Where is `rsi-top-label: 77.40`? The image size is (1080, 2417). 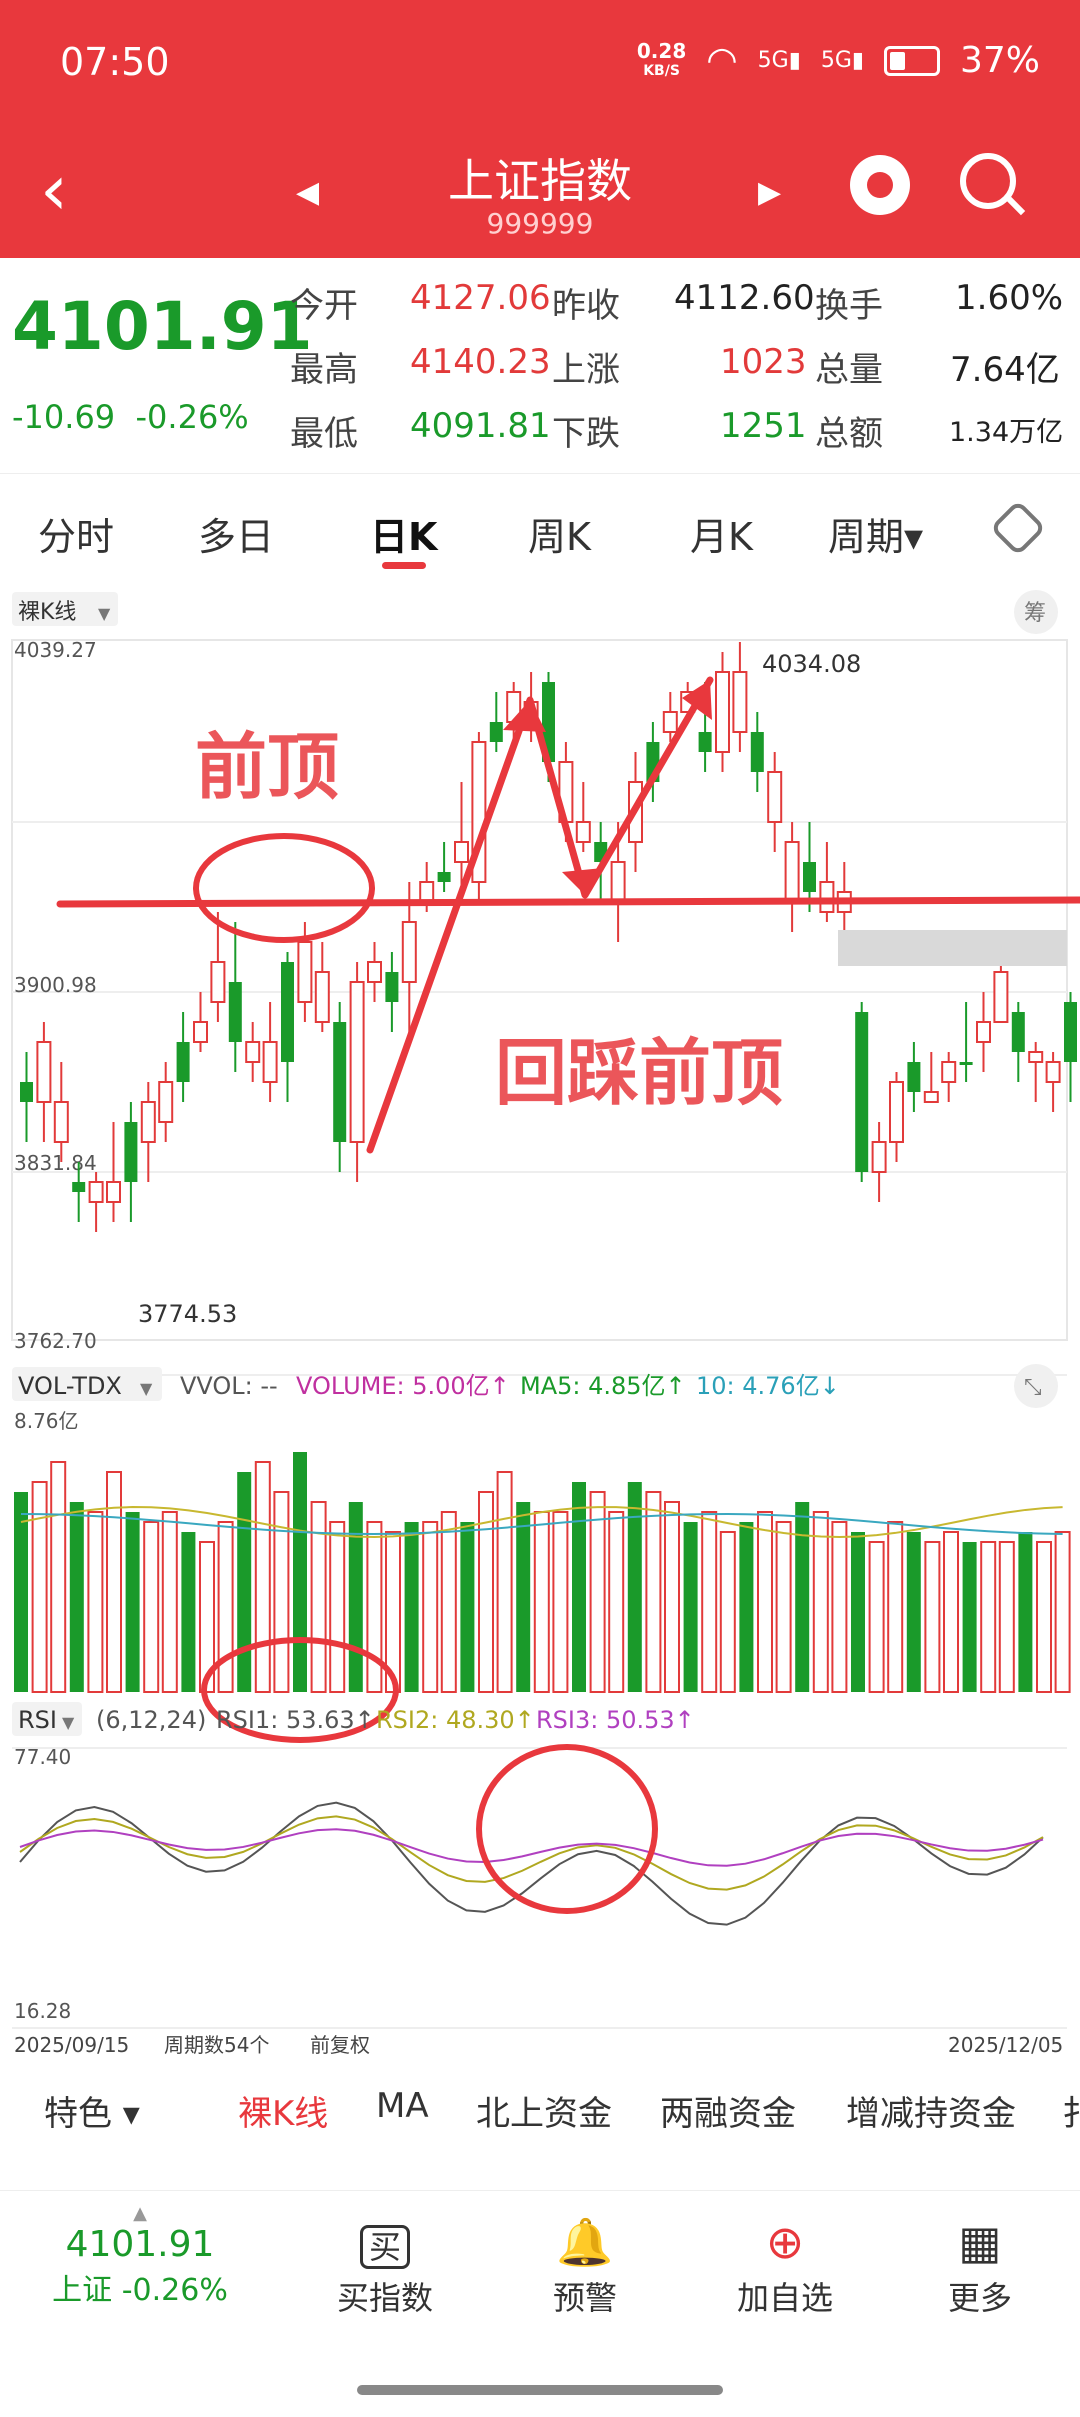
rsi-top-label: 77.40 is located at coordinates (42, 1757).